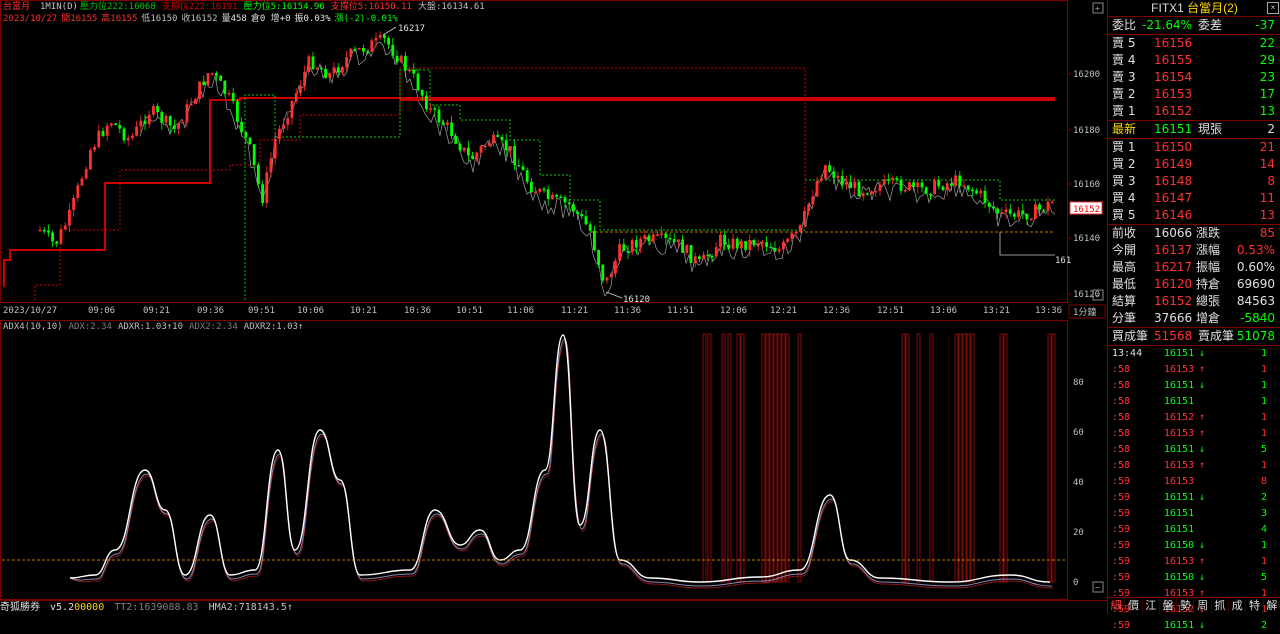  I want to click on panel-tab: 價, so click(1134, 606).